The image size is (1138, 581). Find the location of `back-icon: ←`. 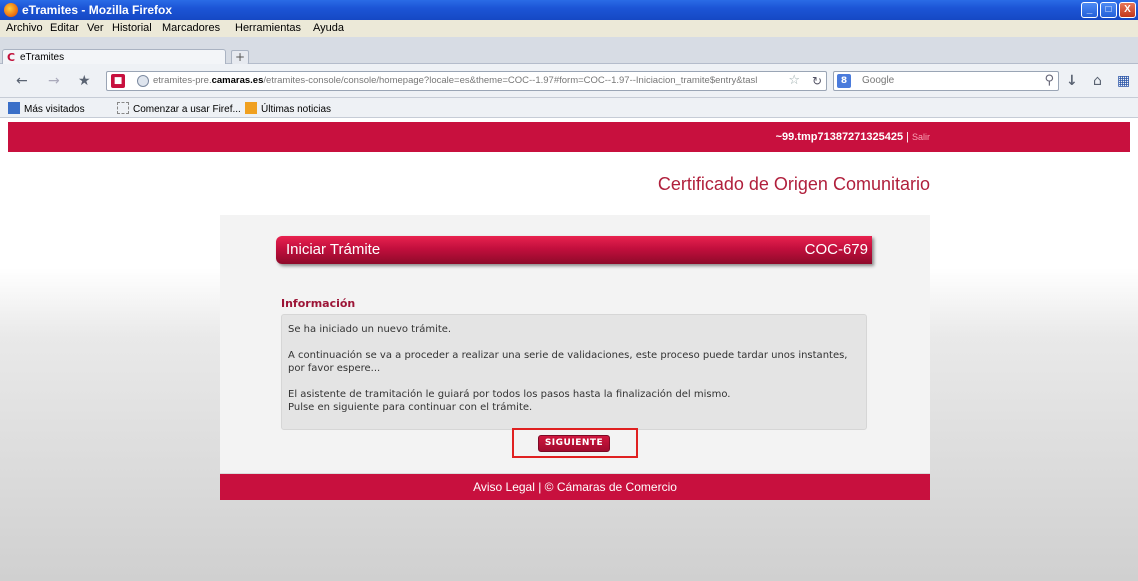

back-icon: ← is located at coordinates (22, 81).